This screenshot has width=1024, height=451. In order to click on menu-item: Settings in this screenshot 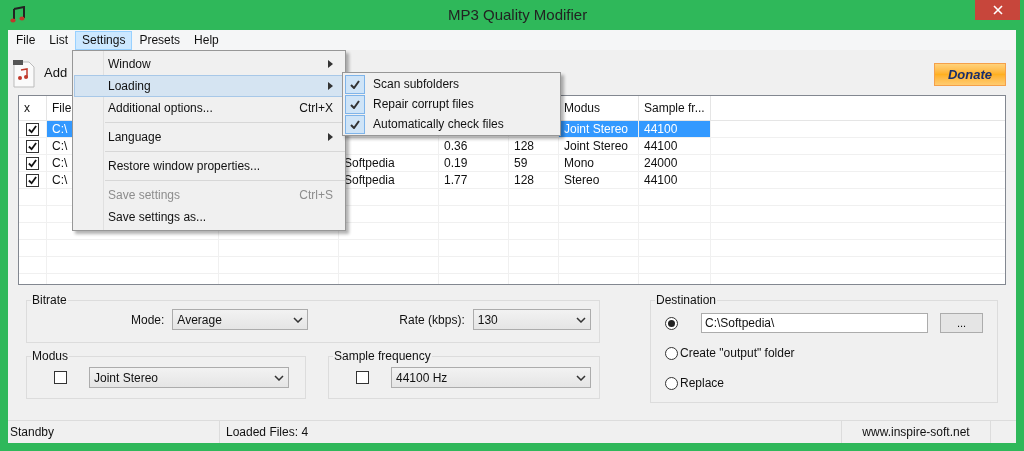, I will do `click(104, 40)`.